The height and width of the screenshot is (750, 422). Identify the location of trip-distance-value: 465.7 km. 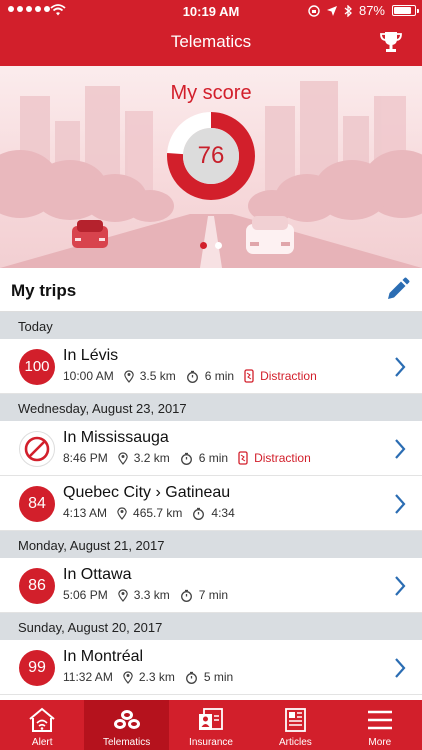
(158, 513).